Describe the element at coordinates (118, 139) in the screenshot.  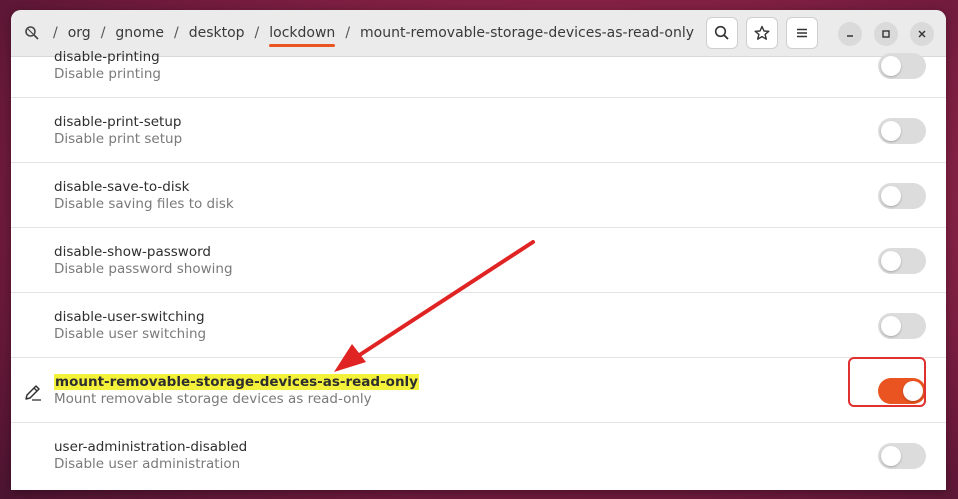
I see `key-description: Disable print setup` at that location.